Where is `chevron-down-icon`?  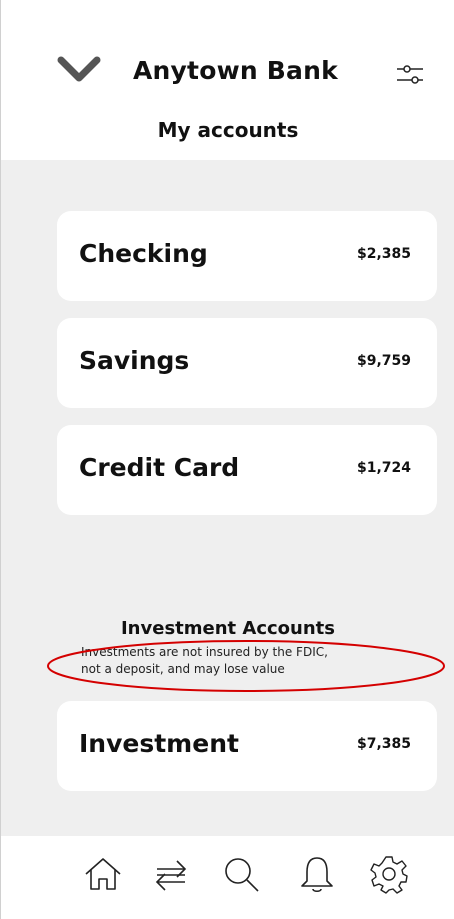 chevron-down-icon is located at coordinates (79, 70).